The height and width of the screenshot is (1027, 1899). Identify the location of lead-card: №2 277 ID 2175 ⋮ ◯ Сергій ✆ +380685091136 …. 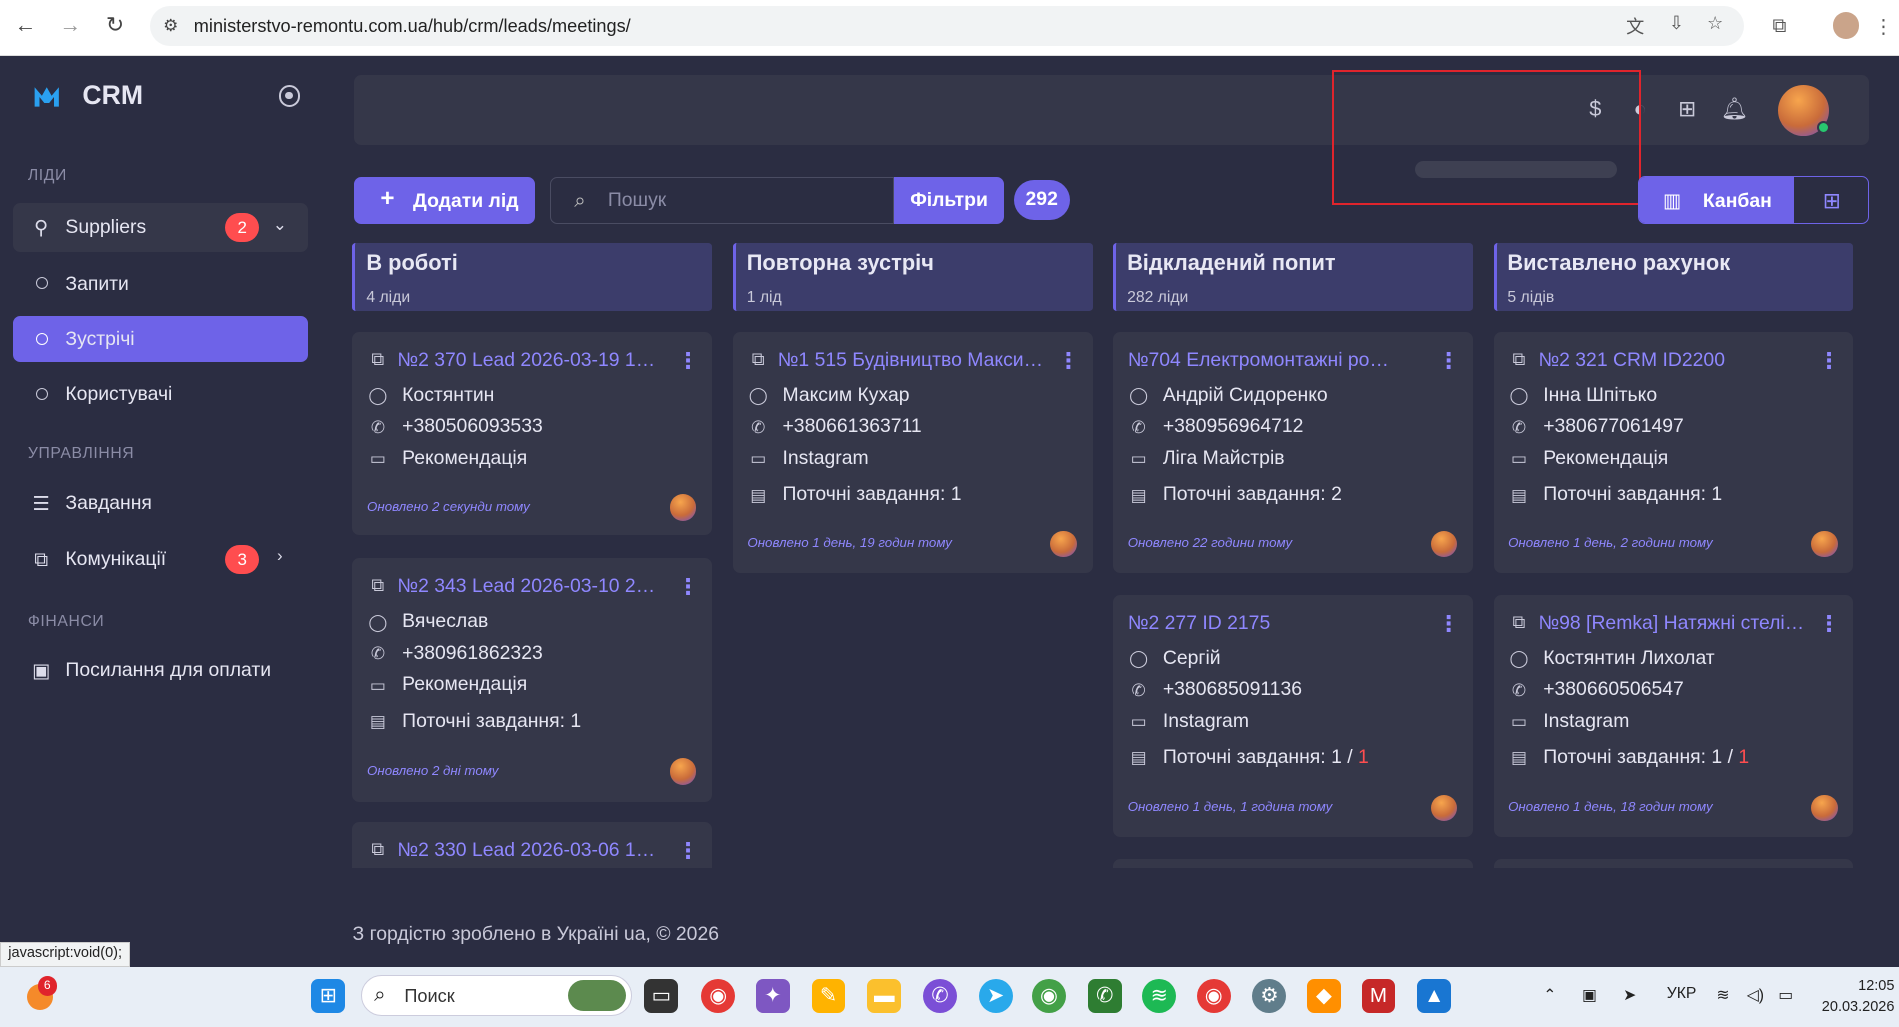
(1293, 715).